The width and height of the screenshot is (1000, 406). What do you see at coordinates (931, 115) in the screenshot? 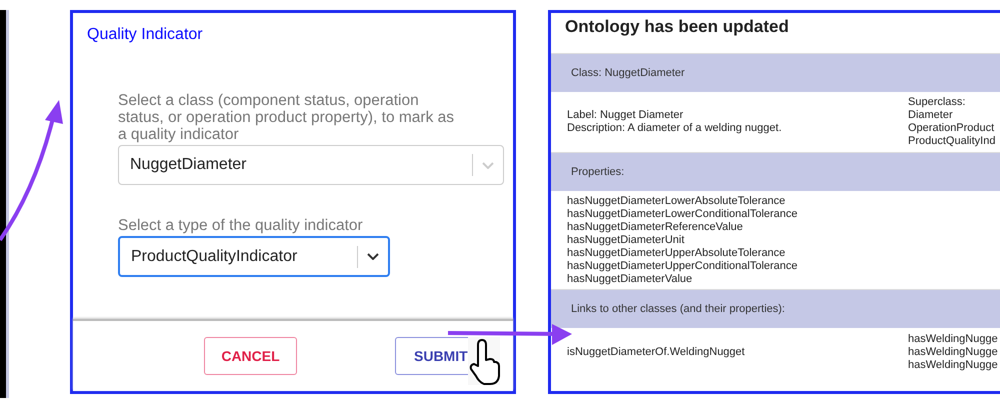
I see `detail-text: Diameter` at bounding box center [931, 115].